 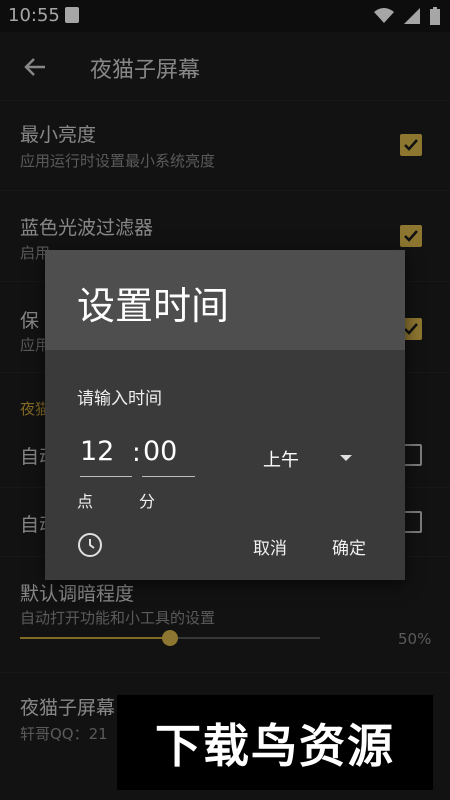 What do you see at coordinates (275, 742) in the screenshot?
I see `watermark: 下载鸟资源` at bounding box center [275, 742].